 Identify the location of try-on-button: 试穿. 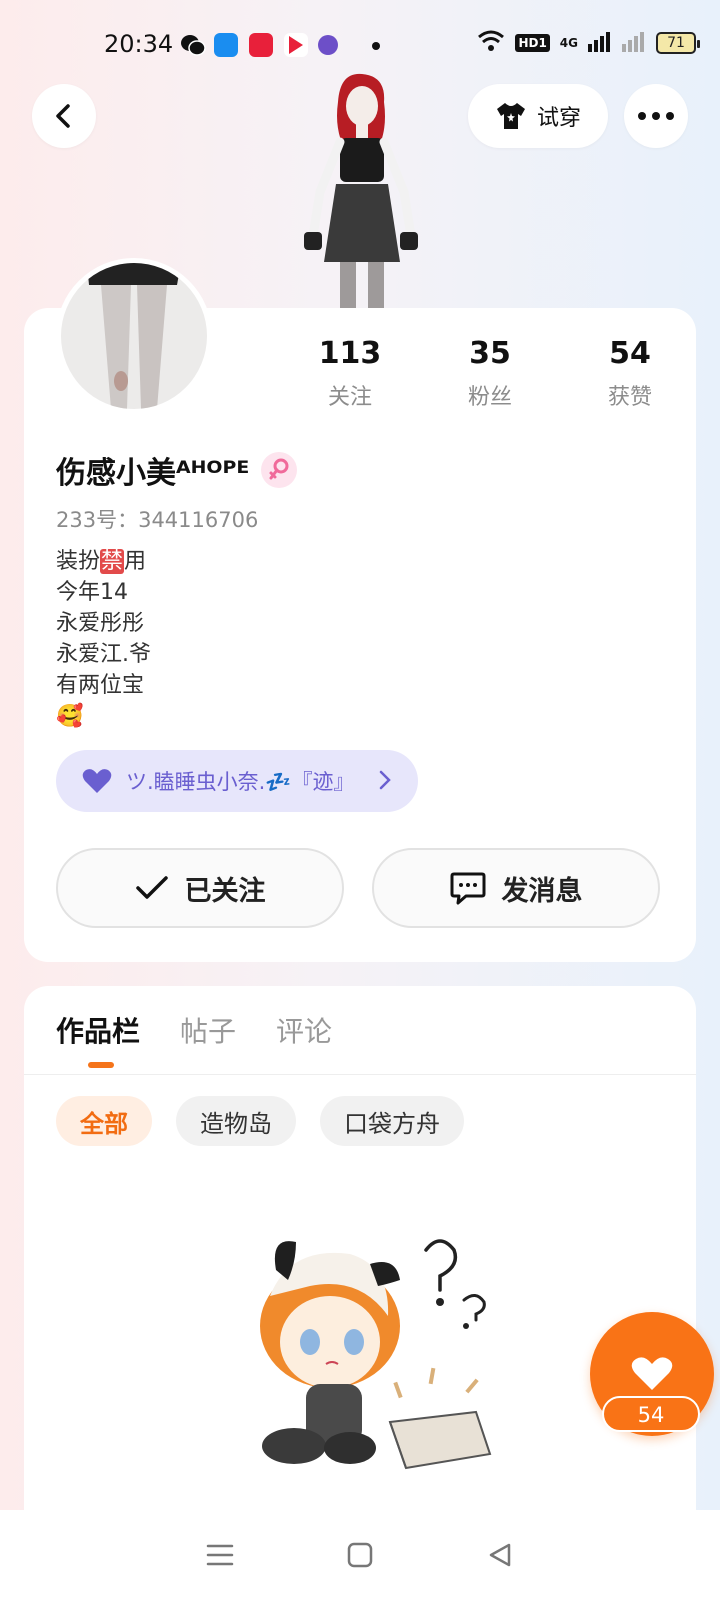
(538, 116).